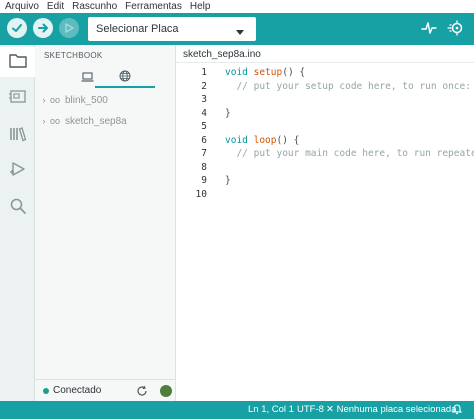 Image resolution: width=474 pixels, height=419 pixels. I want to click on toolbar: Selecionar Placa, so click(237, 29).